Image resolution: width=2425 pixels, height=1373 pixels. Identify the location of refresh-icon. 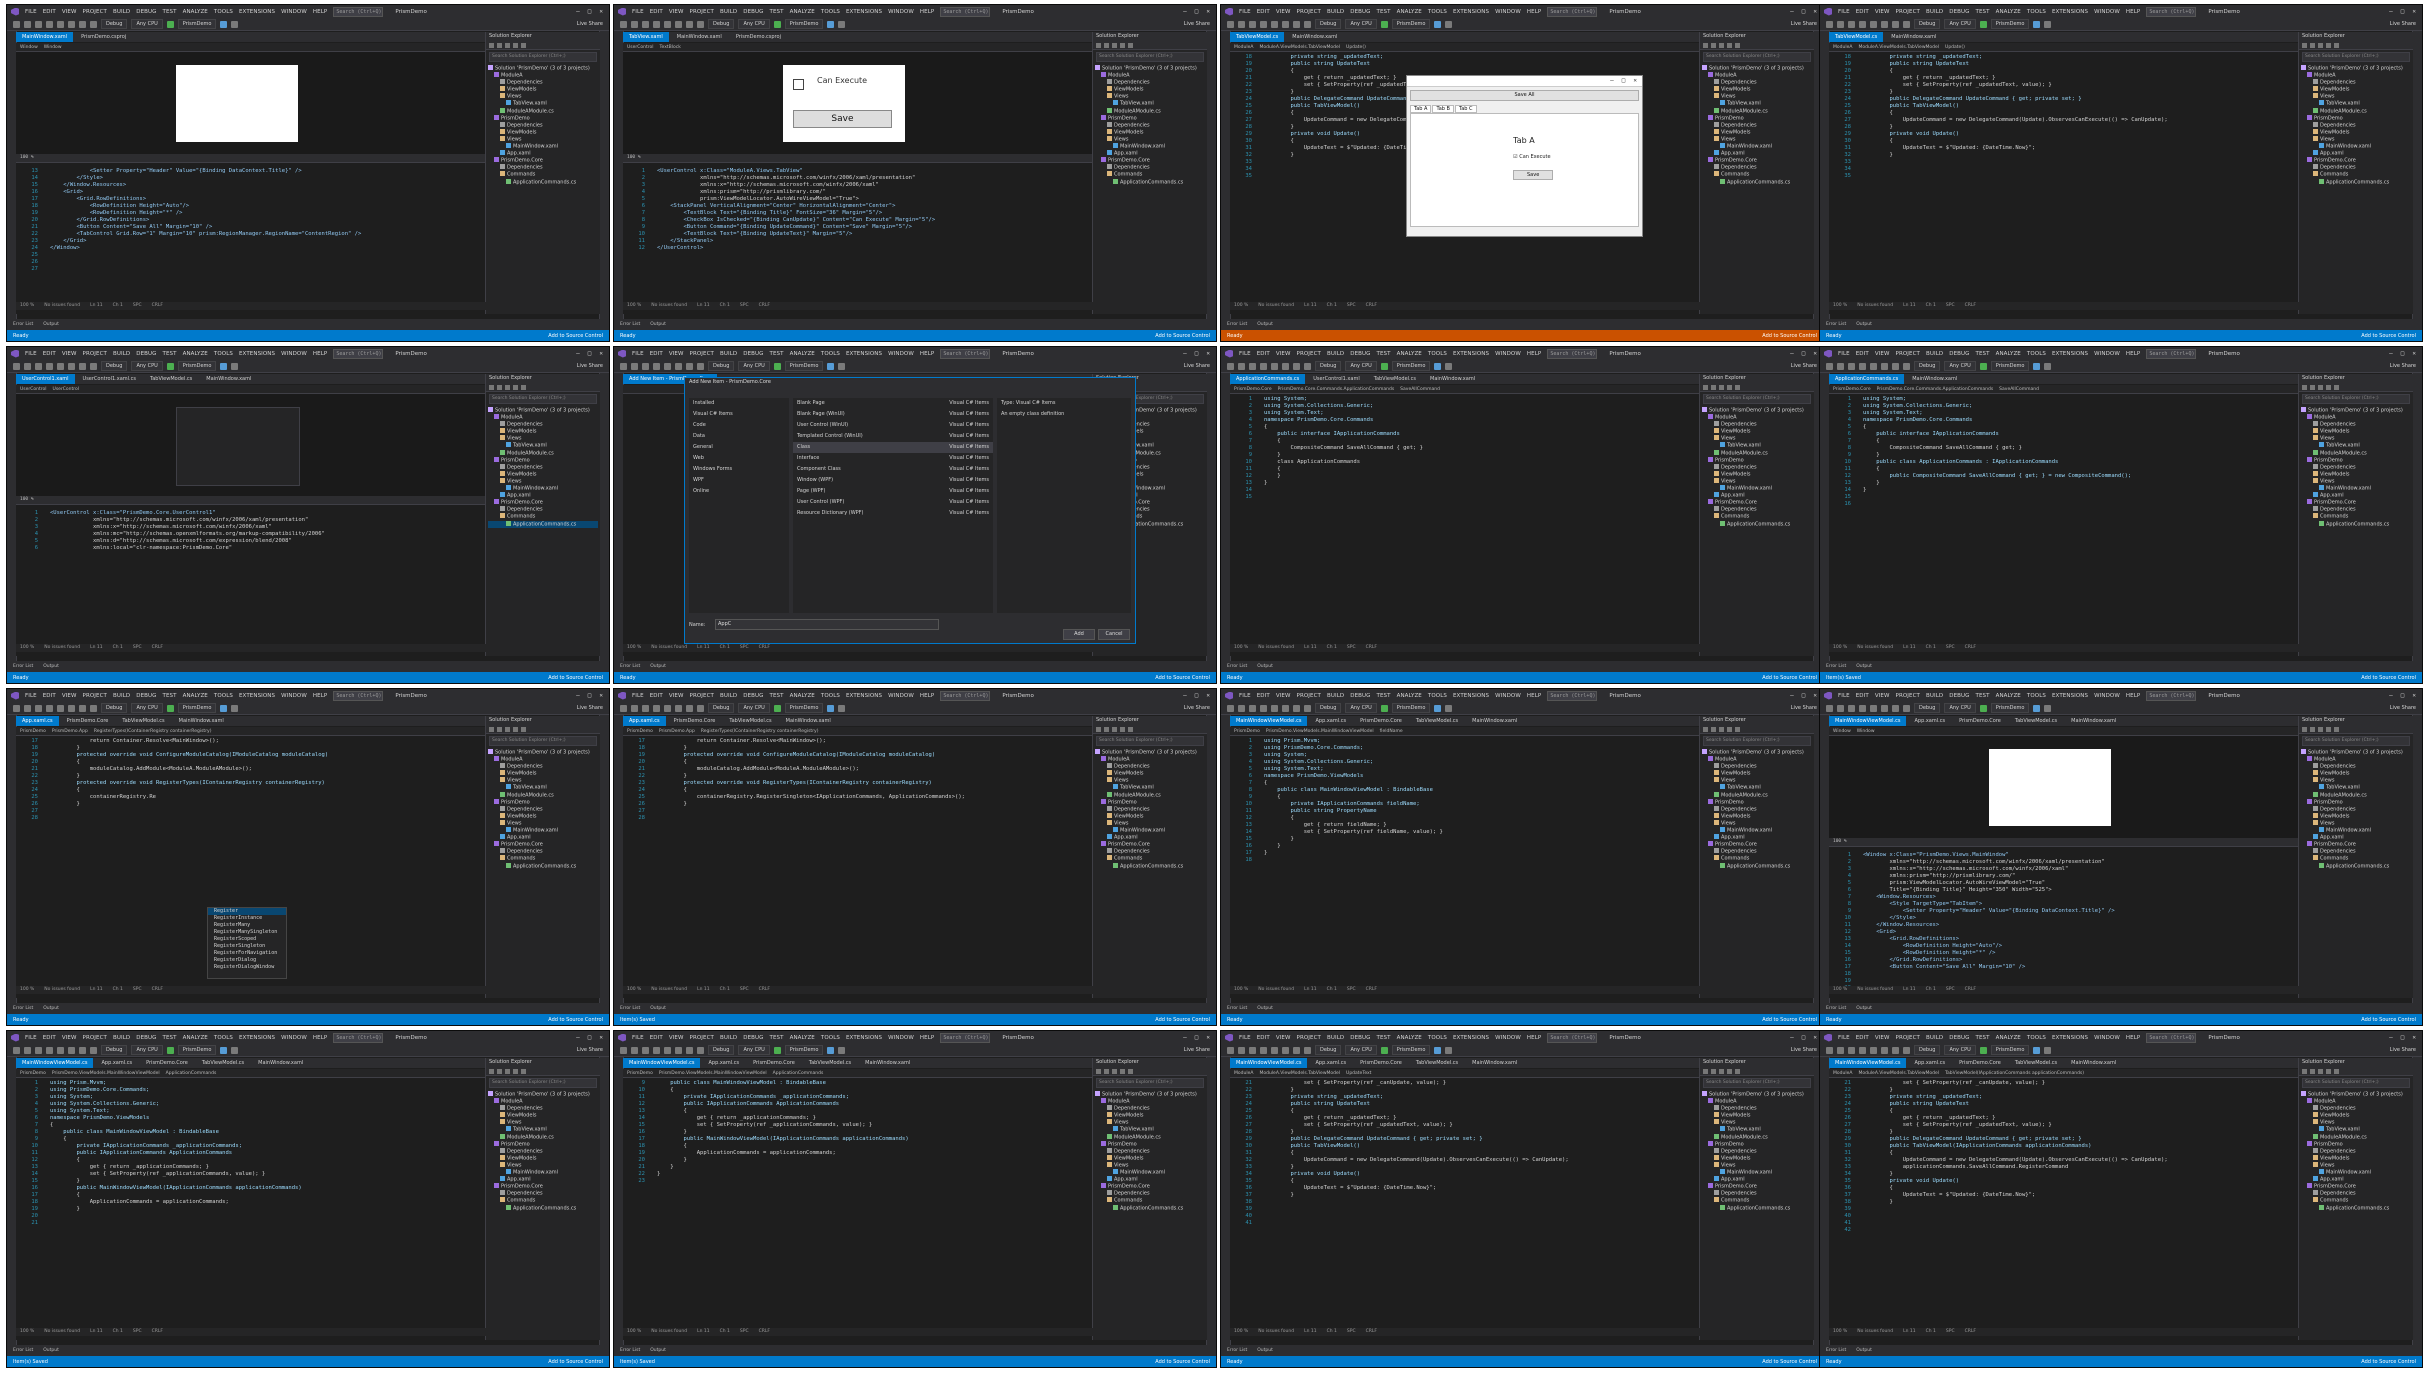
(2320, 1071).